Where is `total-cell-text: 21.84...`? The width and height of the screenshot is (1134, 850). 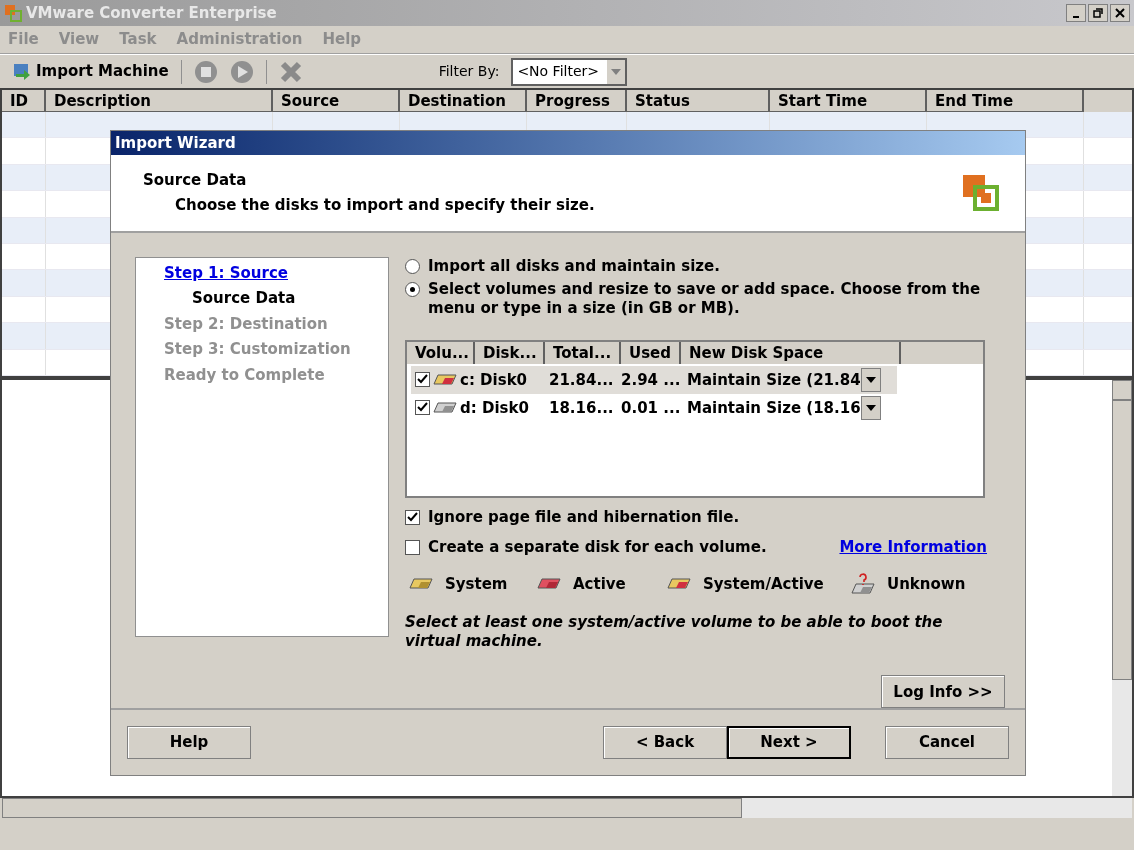
total-cell-text: 21.84... is located at coordinates (582, 380).